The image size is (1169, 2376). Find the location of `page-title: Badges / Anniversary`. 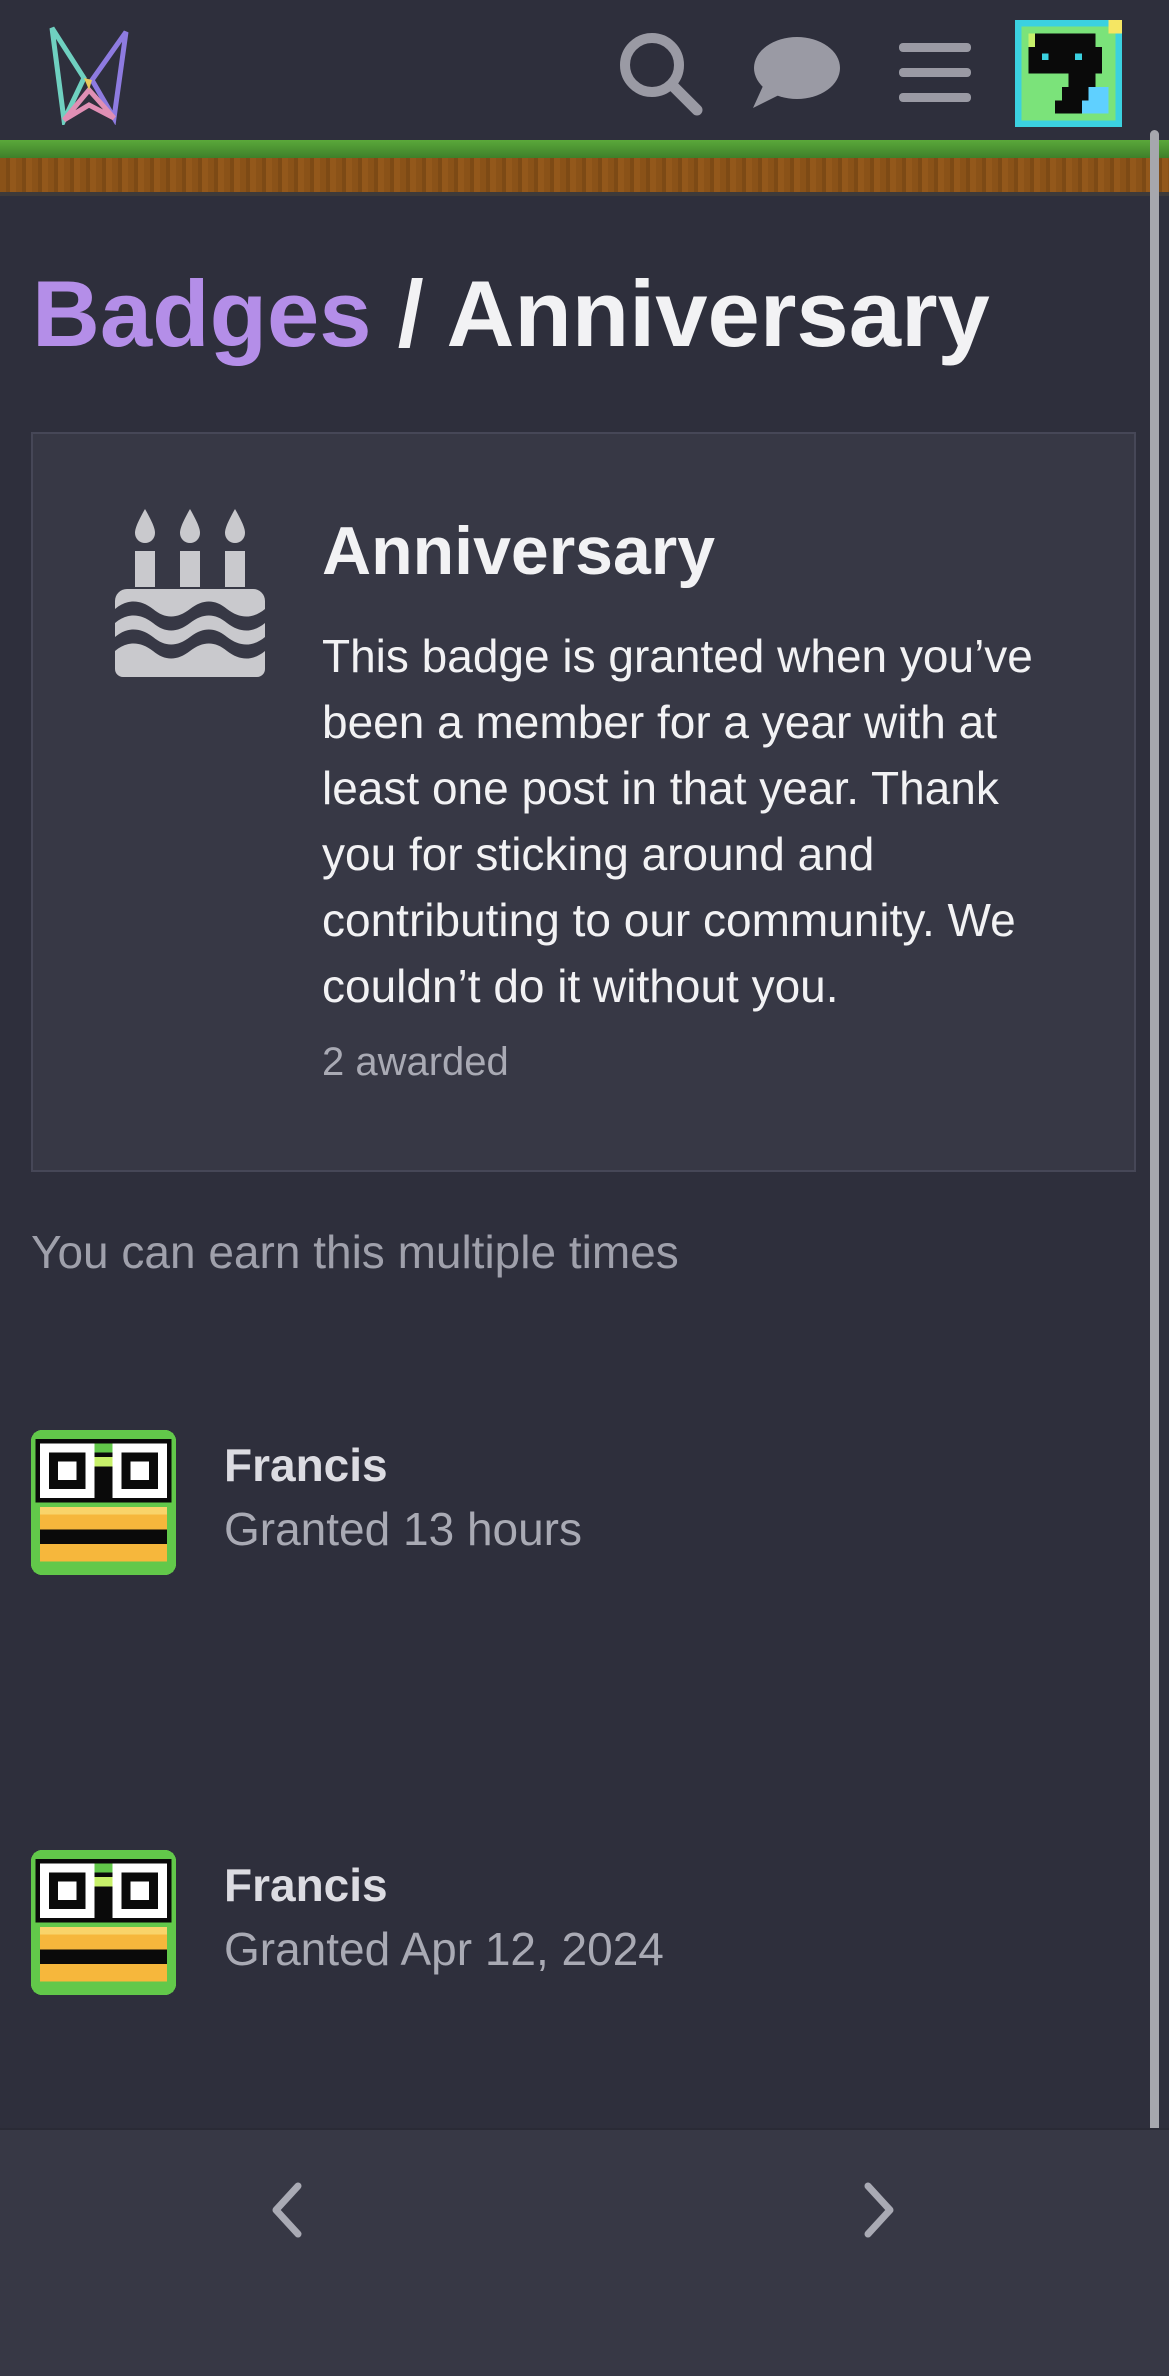

page-title: Badges / Anniversary is located at coordinates (511, 313).